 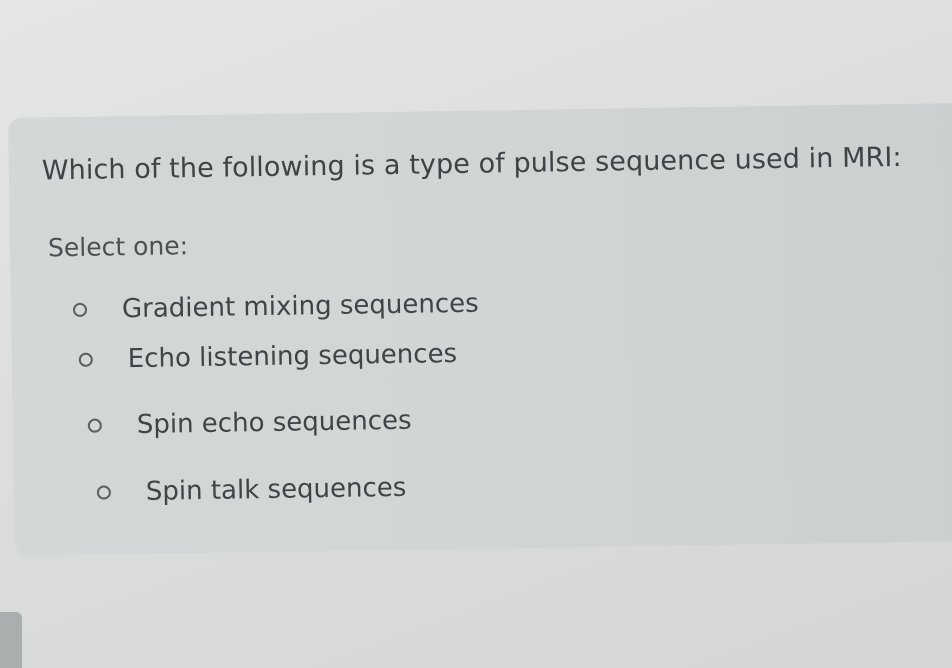 I want to click on option-label: Echo listening sequences, so click(x=292, y=356).